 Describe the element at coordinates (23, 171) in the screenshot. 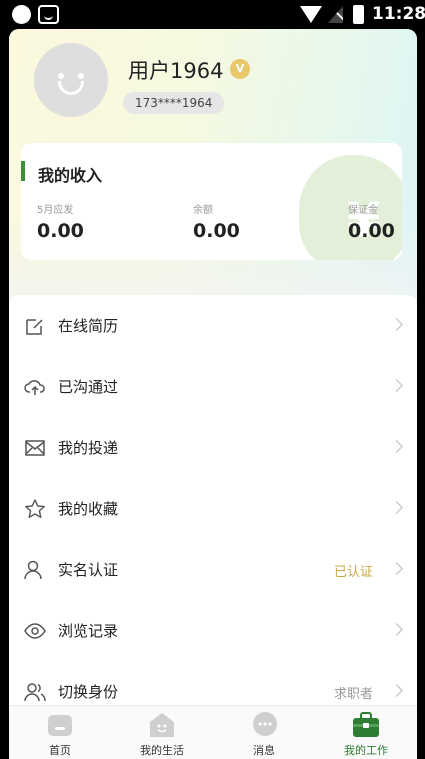

I see `title-accent-bar` at that location.